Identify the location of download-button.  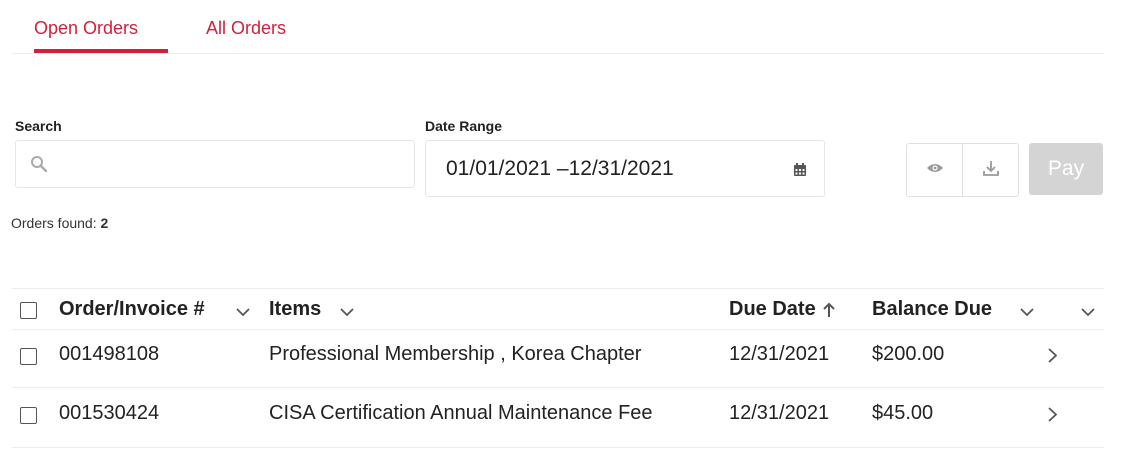
(990, 170).